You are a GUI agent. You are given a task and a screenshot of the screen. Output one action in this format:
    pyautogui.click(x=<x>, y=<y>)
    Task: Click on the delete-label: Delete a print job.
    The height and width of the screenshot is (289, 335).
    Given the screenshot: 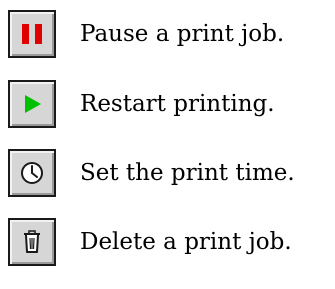 What is the action you would take?
    pyautogui.click(x=186, y=242)
    